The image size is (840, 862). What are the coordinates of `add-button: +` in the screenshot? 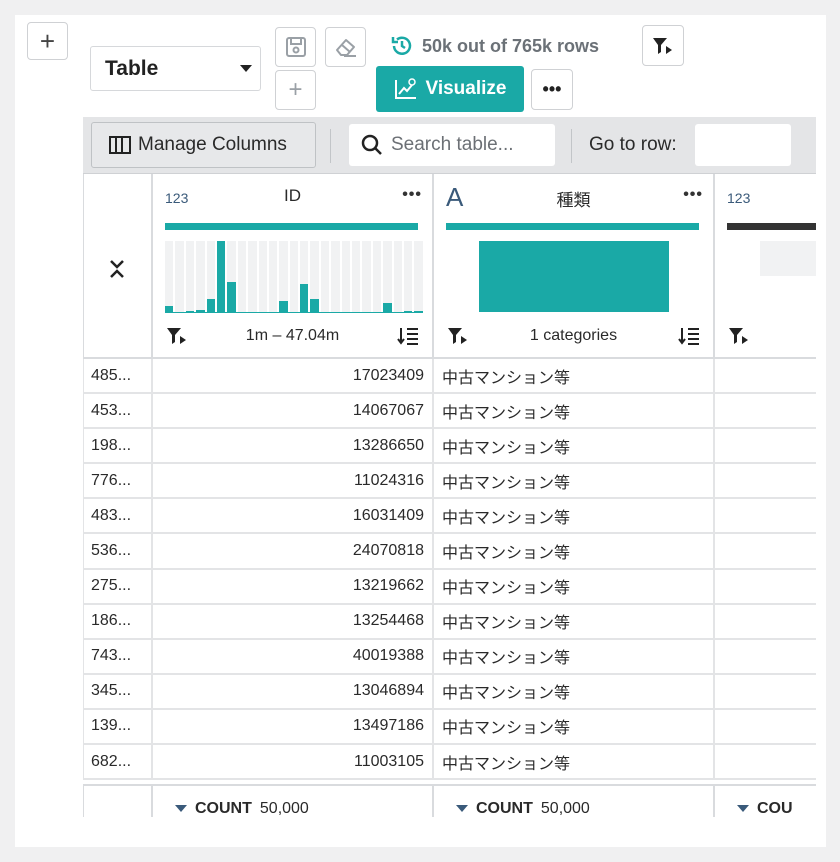 It's located at (295, 90).